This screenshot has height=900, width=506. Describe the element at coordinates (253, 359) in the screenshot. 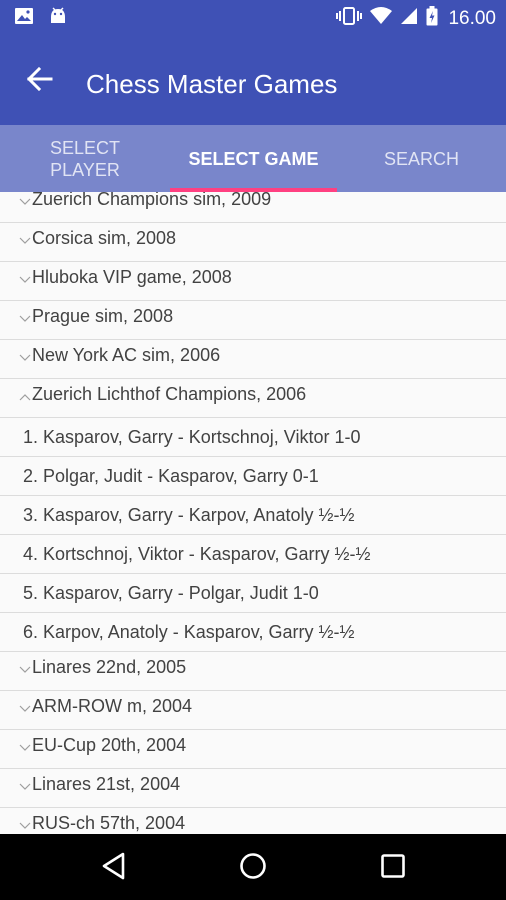

I see `event-row: New York AC sim, 2006` at that location.